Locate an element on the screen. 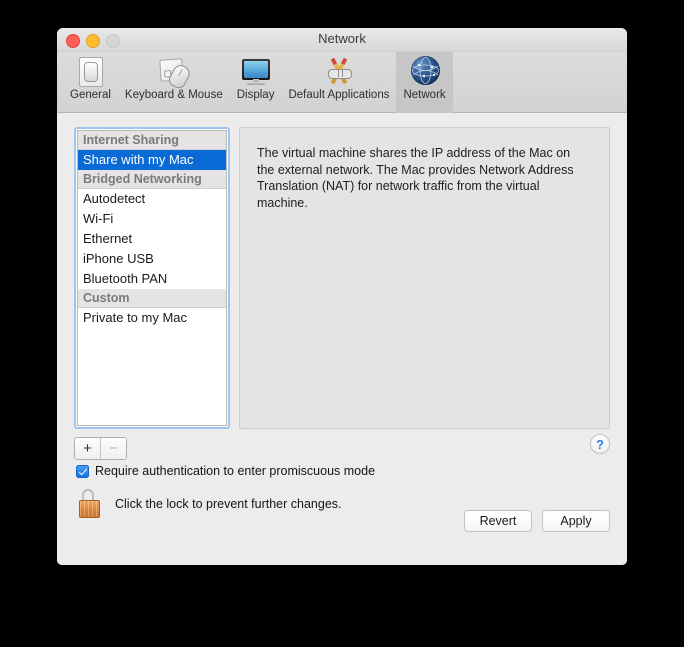 The height and width of the screenshot is (647, 684). toolbar-label-display: Display is located at coordinates (255, 95).